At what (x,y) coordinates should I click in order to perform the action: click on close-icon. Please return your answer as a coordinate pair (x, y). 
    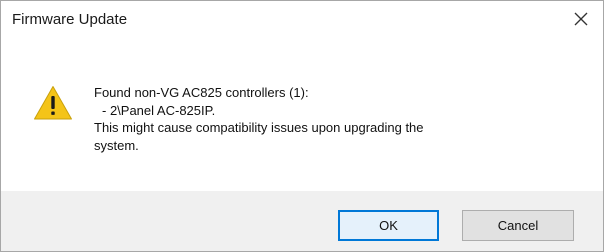
    Looking at the image, I should click on (581, 19).